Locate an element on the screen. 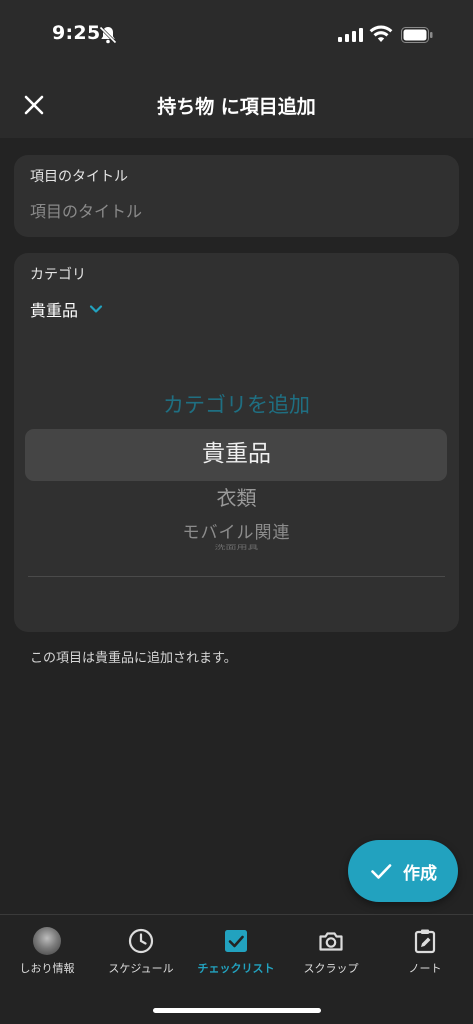 This screenshot has width=473, height=1024. tab-label: チェックリスト is located at coordinates (236, 968).